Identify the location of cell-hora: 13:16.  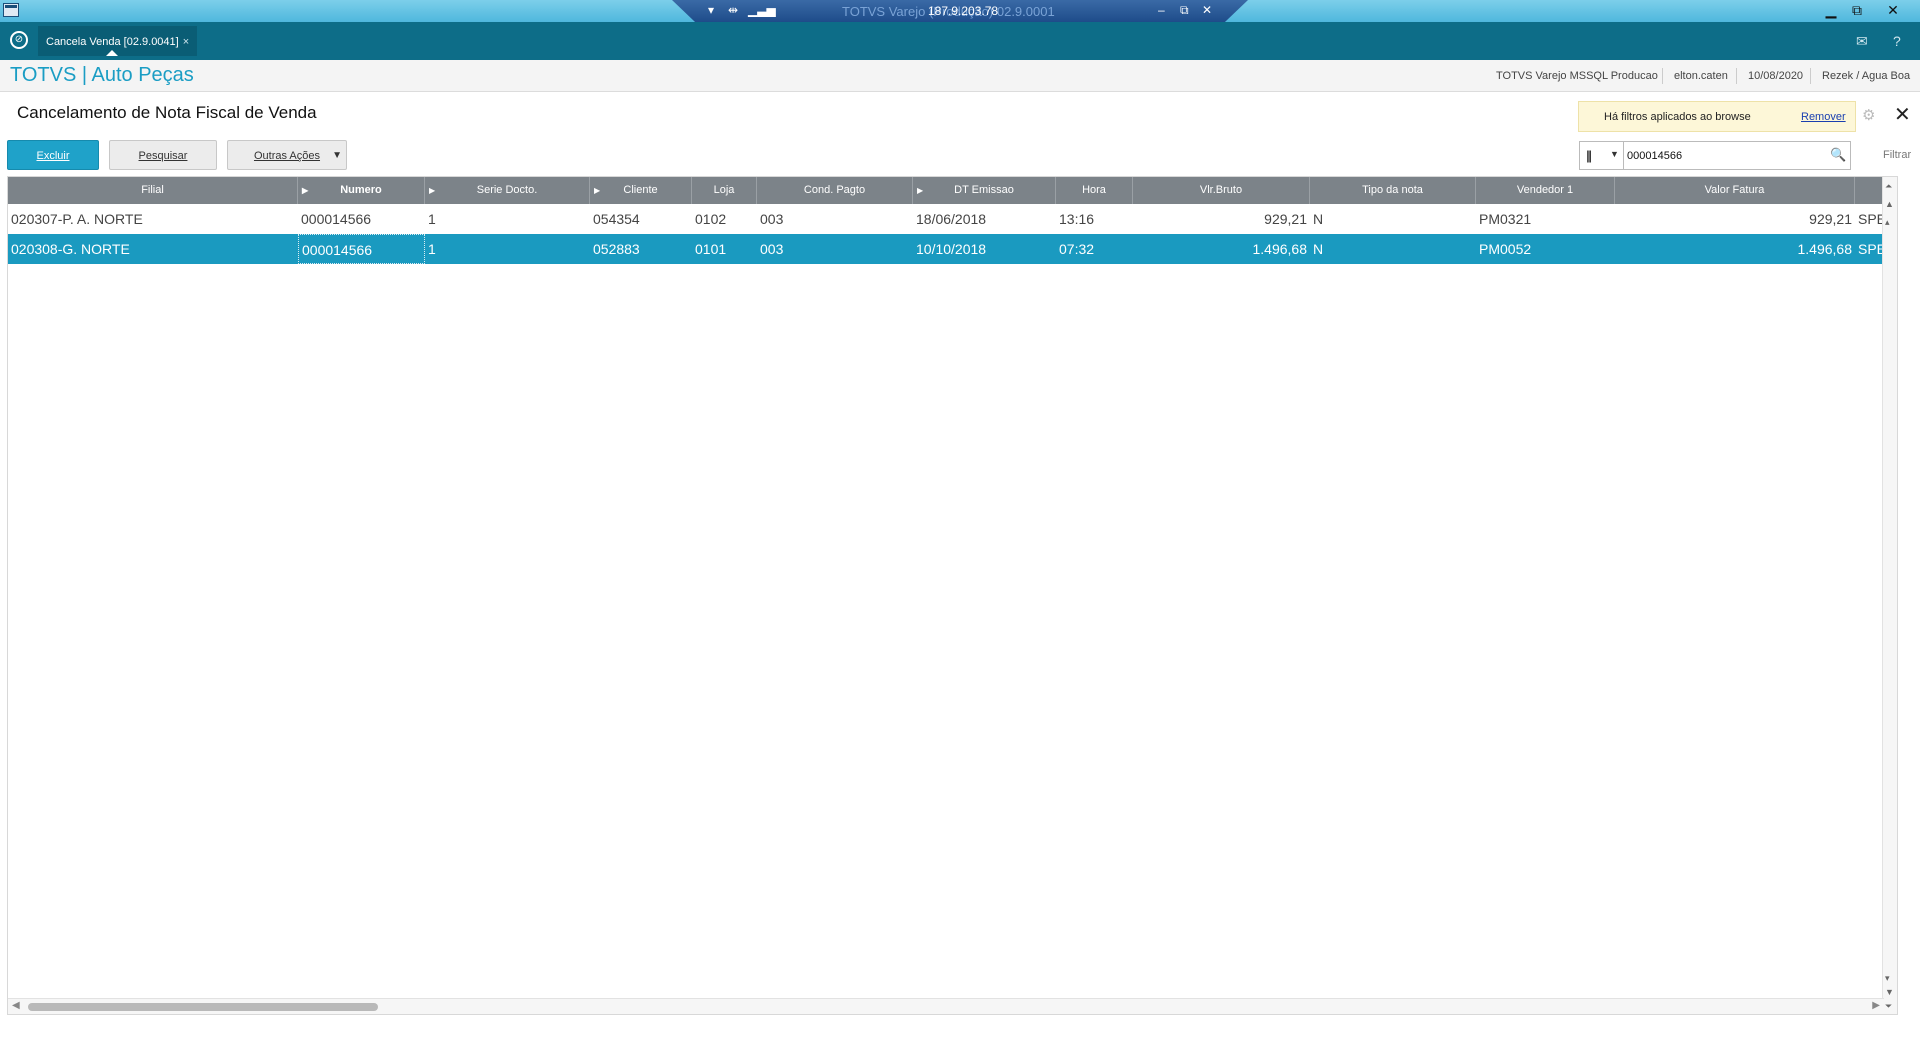
(1077, 219).